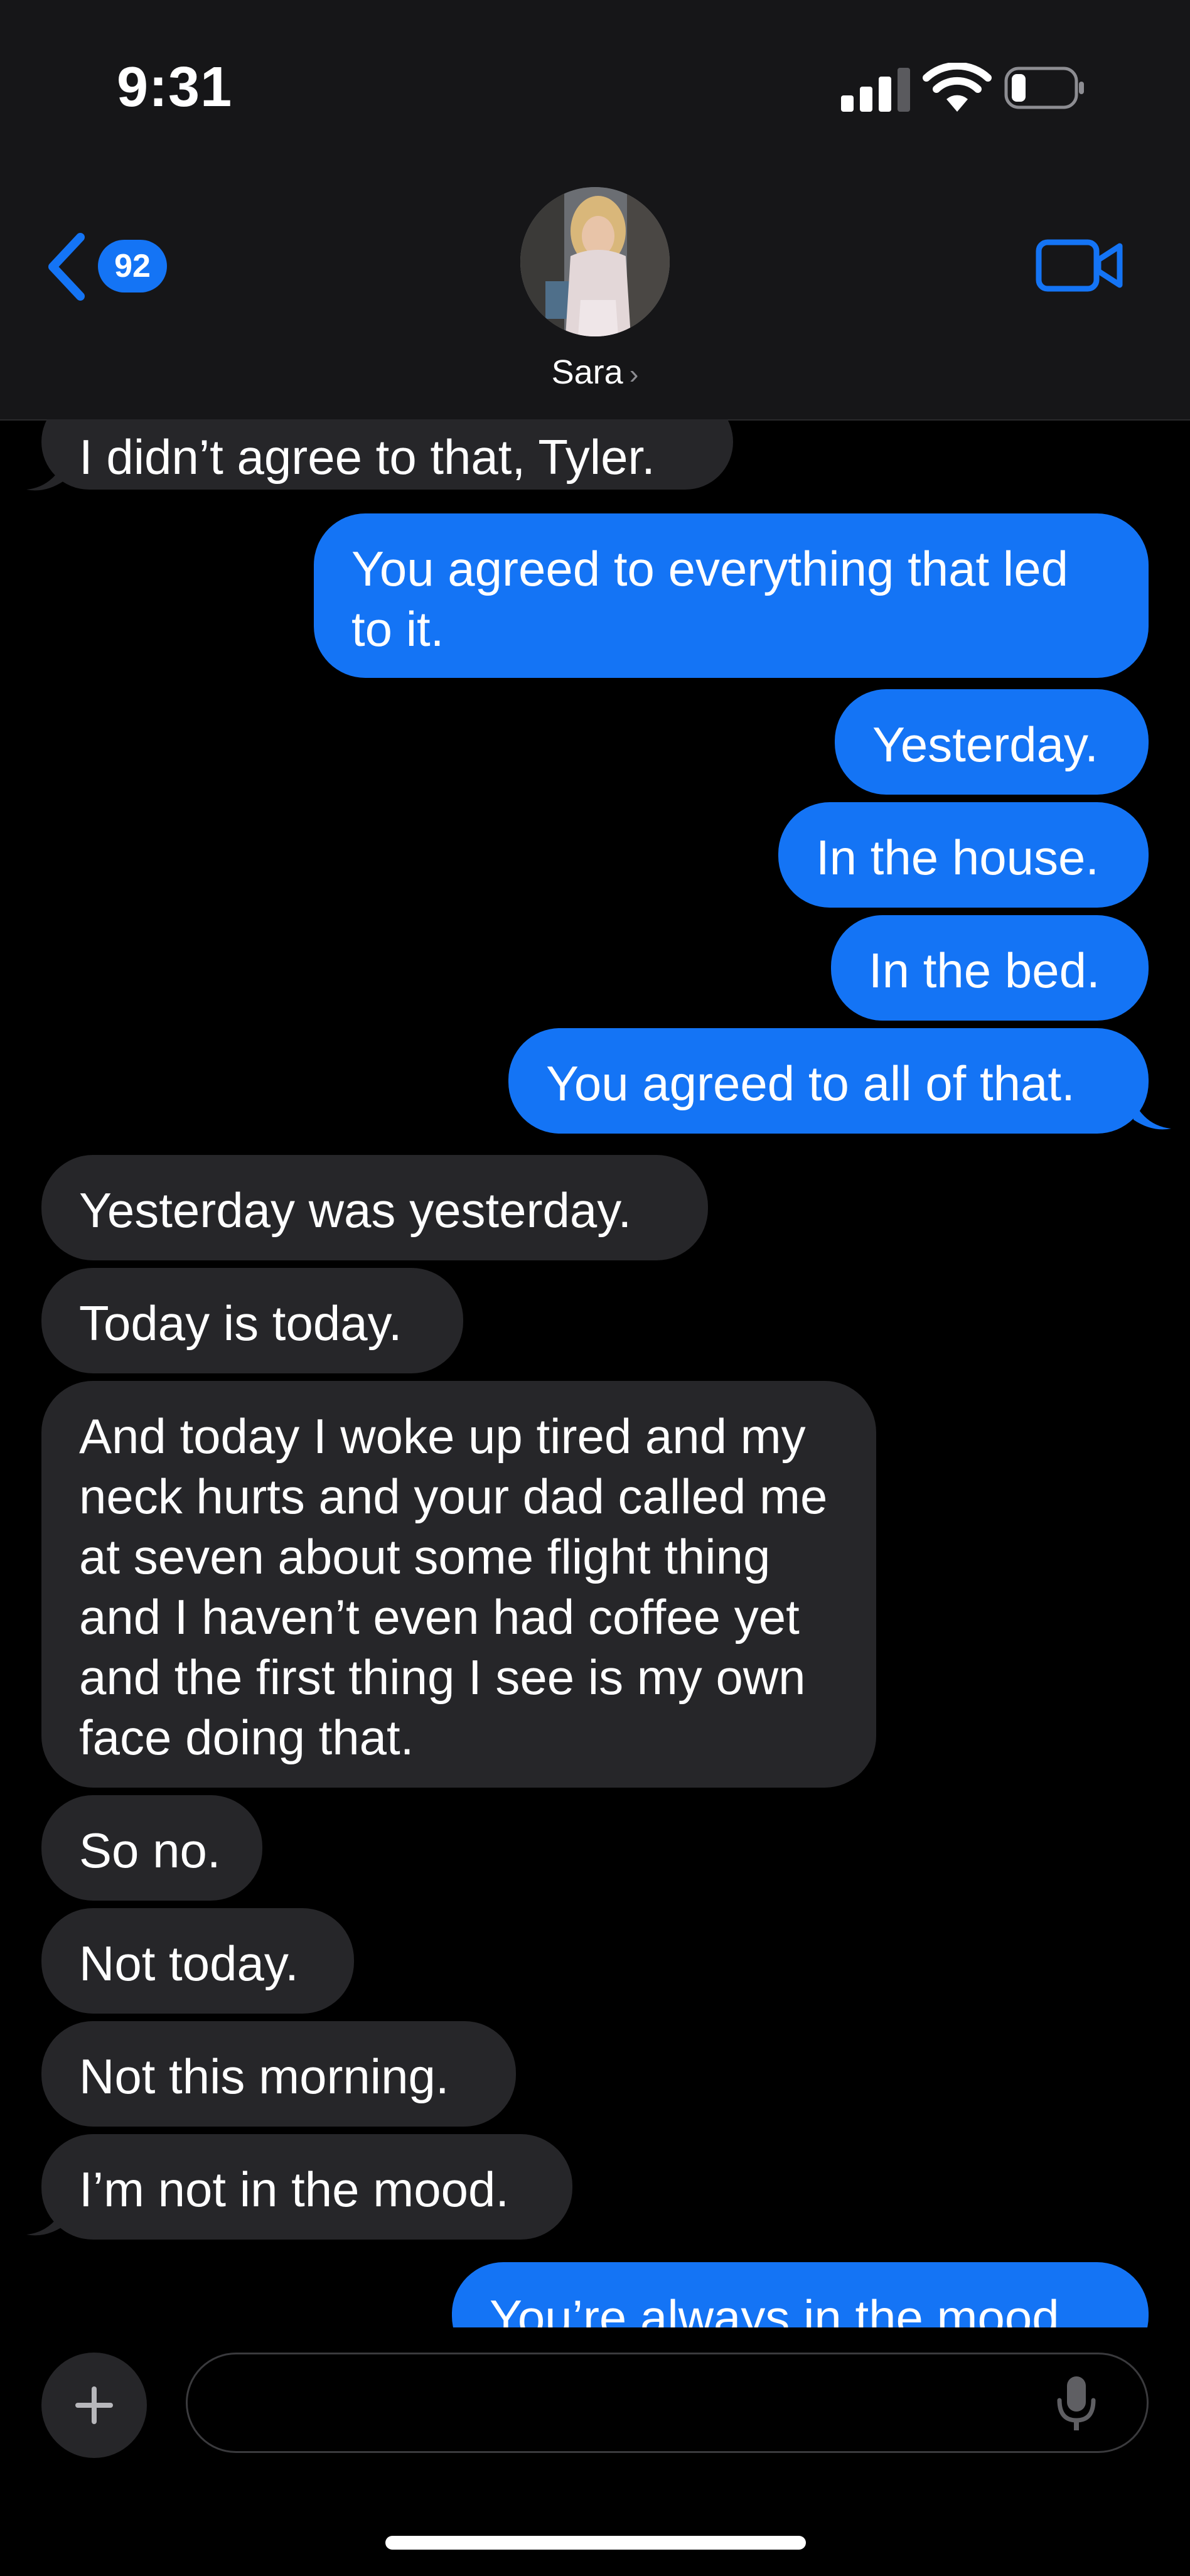  Describe the element at coordinates (875, 90) in the screenshot. I see `cellular-signal-icon` at that location.